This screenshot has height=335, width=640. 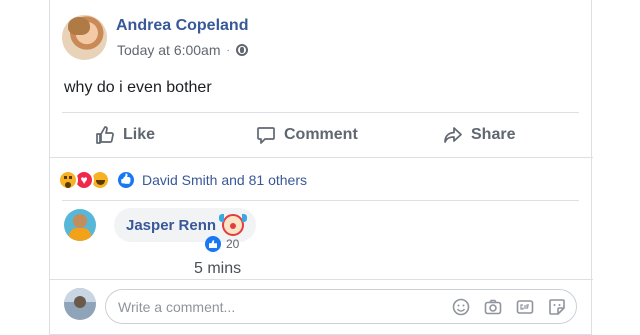 What do you see at coordinates (283, 306) in the screenshot?
I see `comment-input` at bounding box center [283, 306].